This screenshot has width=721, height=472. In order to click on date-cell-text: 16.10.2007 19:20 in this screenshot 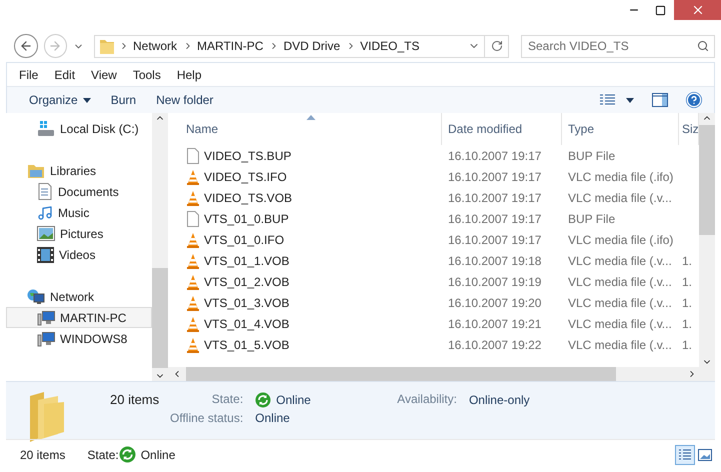, I will do `click(494, 303)`.